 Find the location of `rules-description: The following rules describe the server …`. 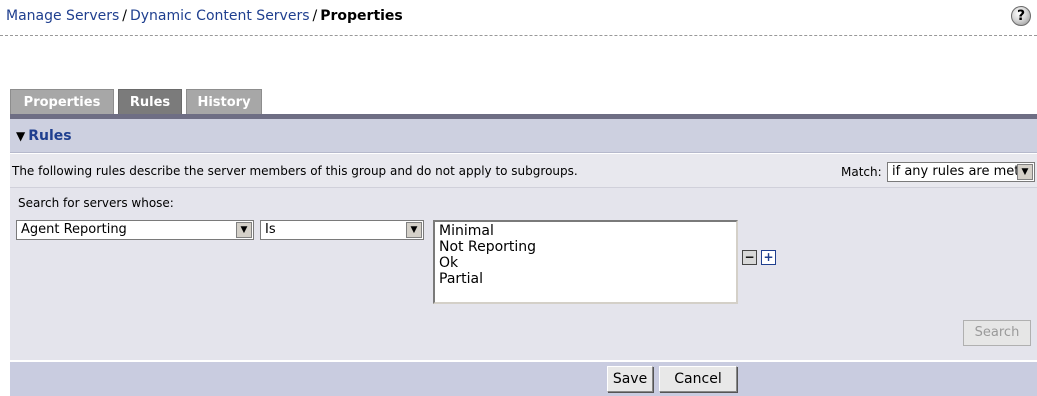

rules-description: The following rules describe the server … is located at coordinates (295, 171).